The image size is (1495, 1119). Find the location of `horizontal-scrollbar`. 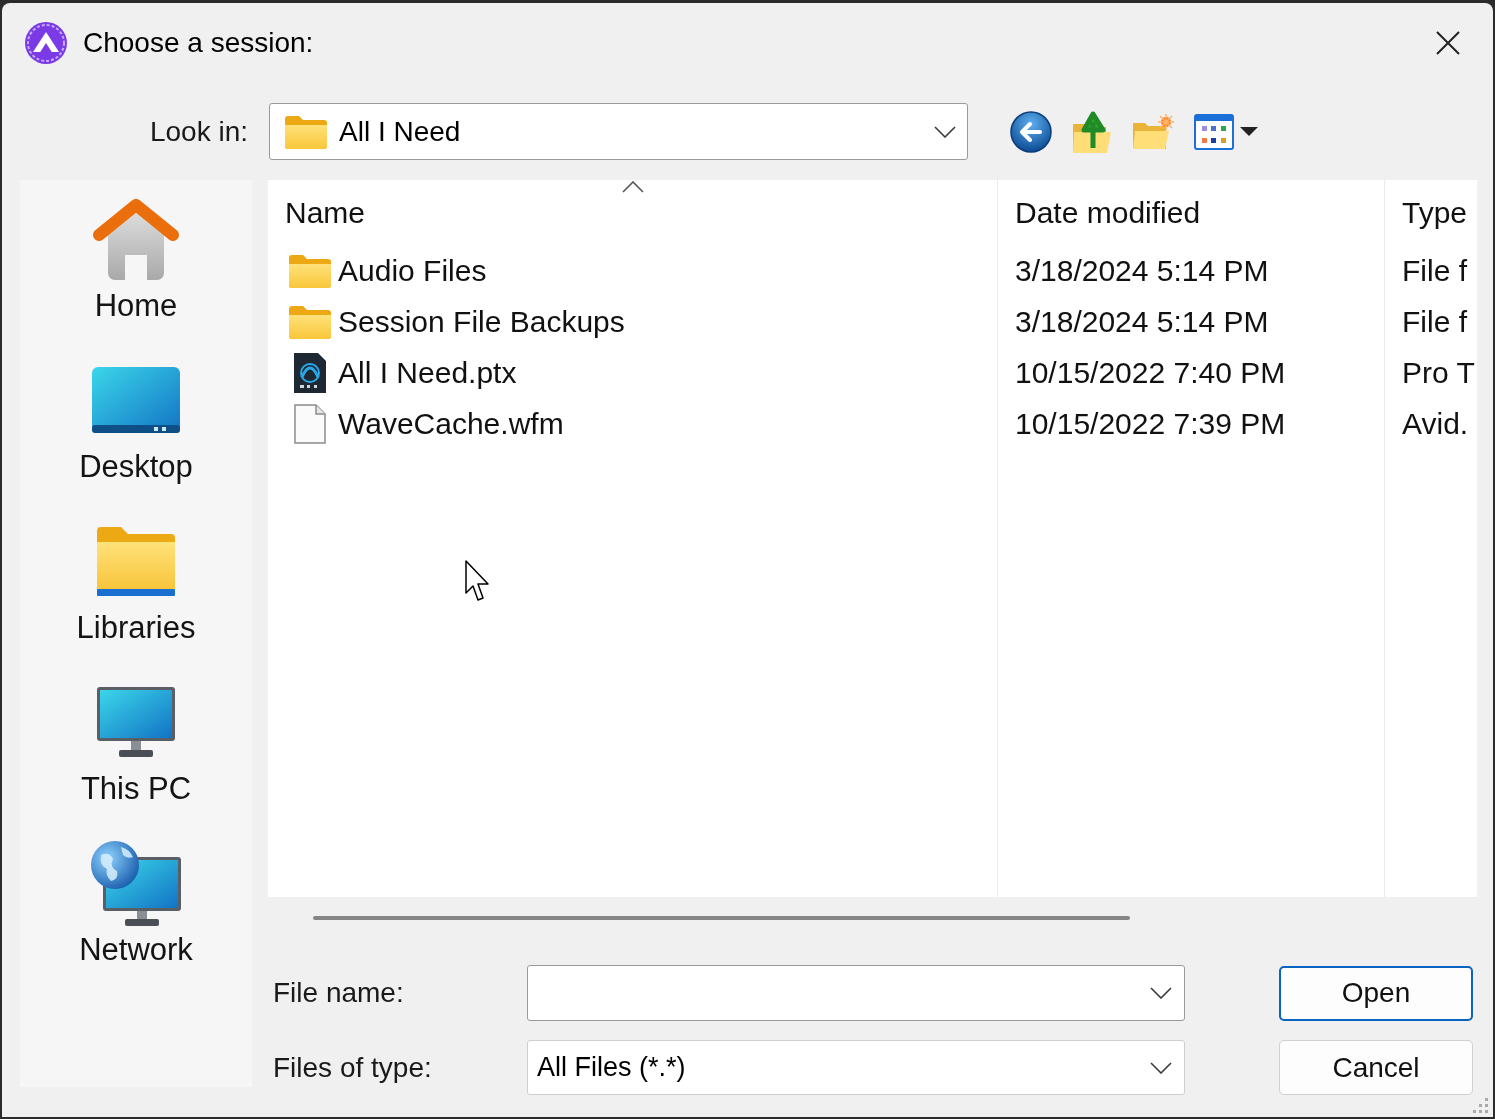

horizontal-scrollbar is located at coordinates (721, 918).